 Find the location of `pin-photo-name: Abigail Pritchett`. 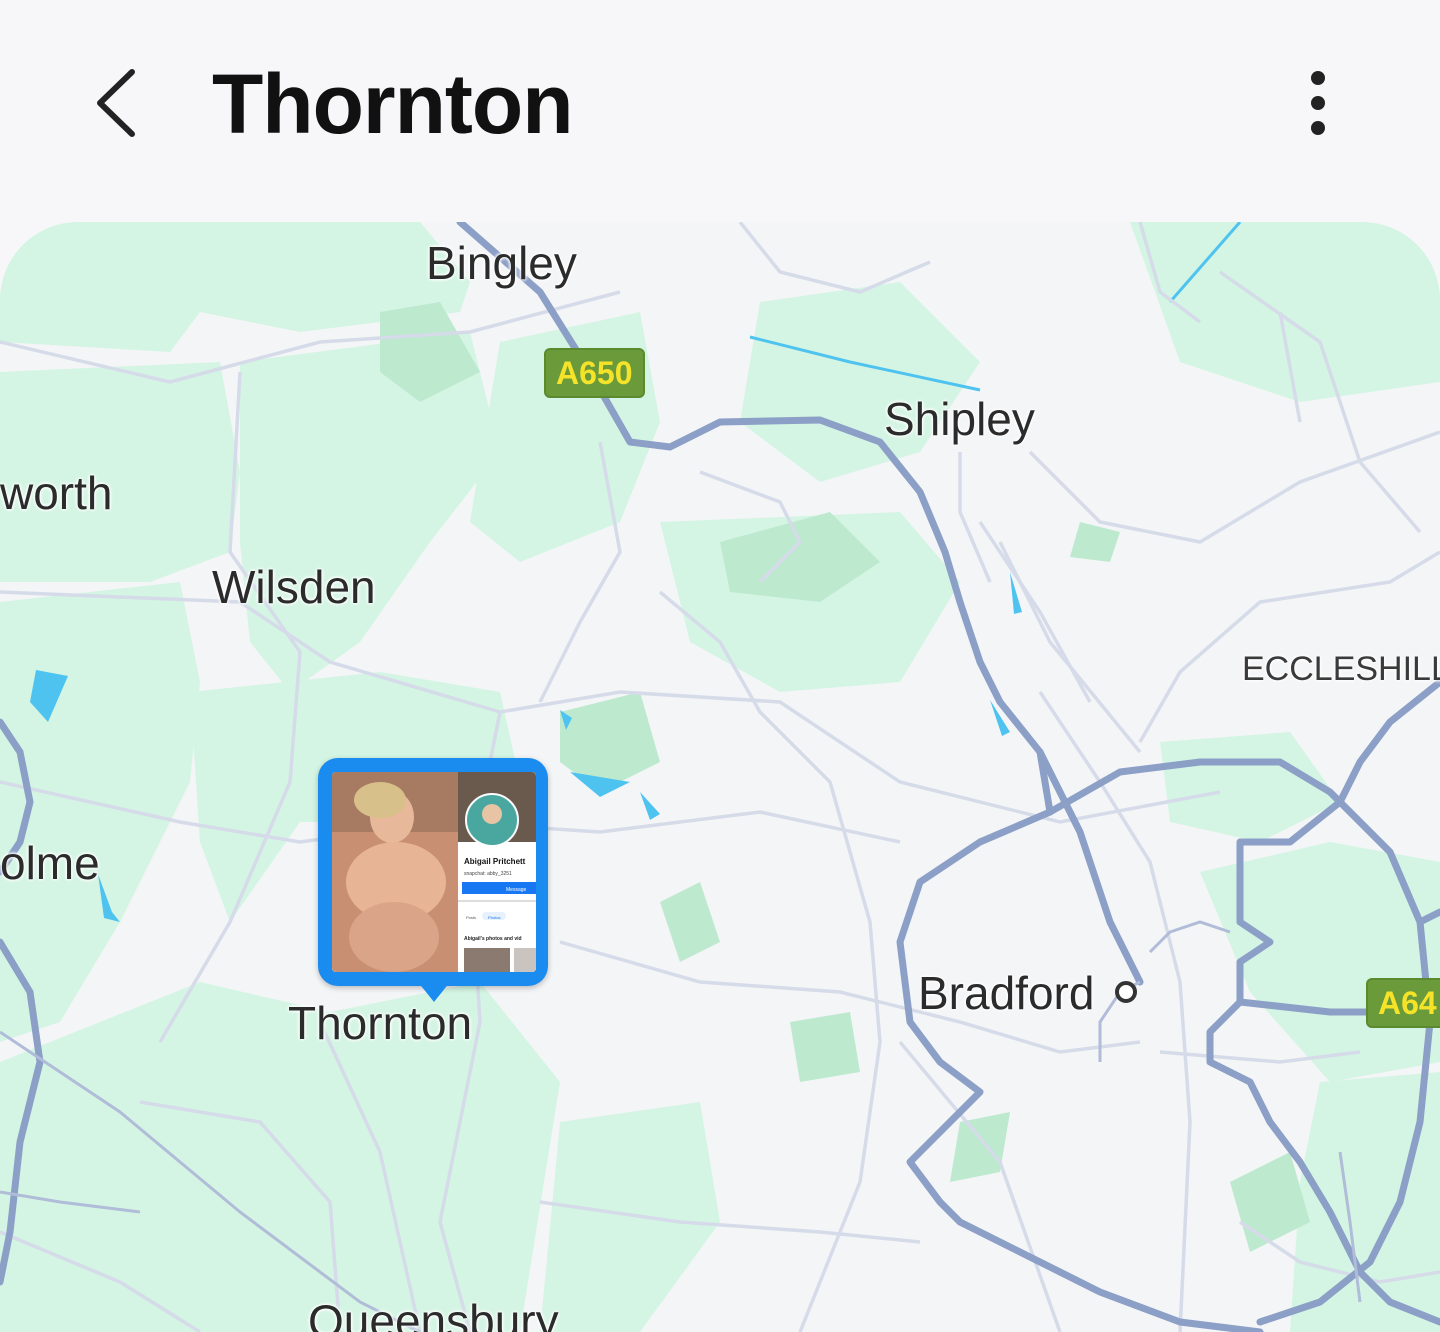

pin-photo-name: Abigail Pritchett is located at coordinates (495, 861).